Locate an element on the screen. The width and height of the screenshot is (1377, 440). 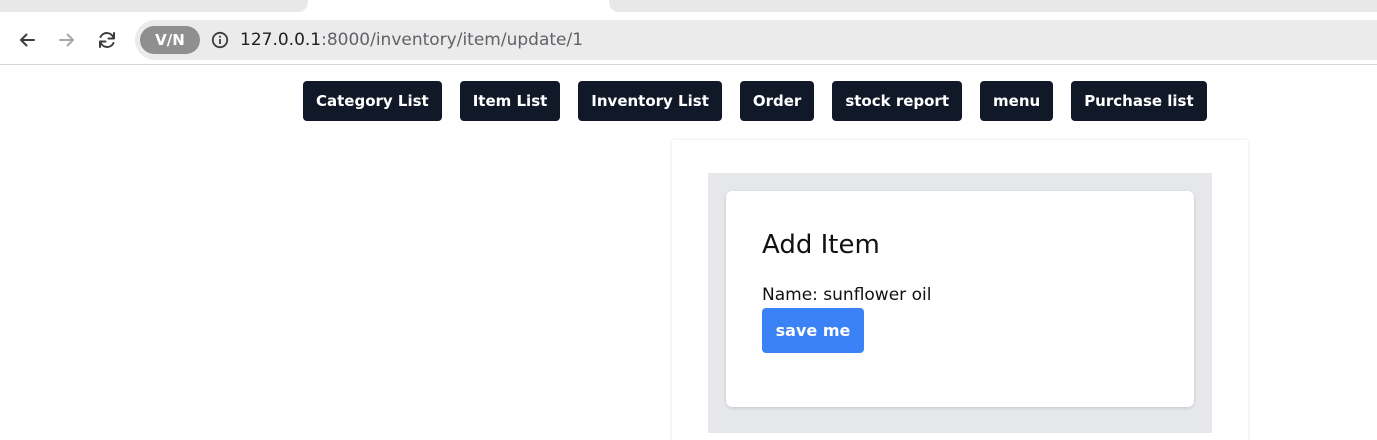
toolbar-divider is located at coordinates (688, 64).